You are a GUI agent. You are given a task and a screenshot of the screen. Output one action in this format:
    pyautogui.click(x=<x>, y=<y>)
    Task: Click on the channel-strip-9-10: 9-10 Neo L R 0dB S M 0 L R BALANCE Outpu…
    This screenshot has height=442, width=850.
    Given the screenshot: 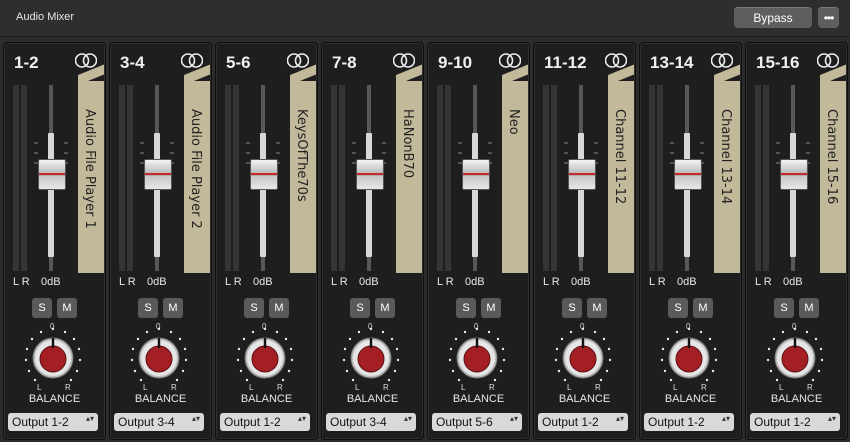 What is the action you would take?
    pyautogui.click(x=478, y=241)
    